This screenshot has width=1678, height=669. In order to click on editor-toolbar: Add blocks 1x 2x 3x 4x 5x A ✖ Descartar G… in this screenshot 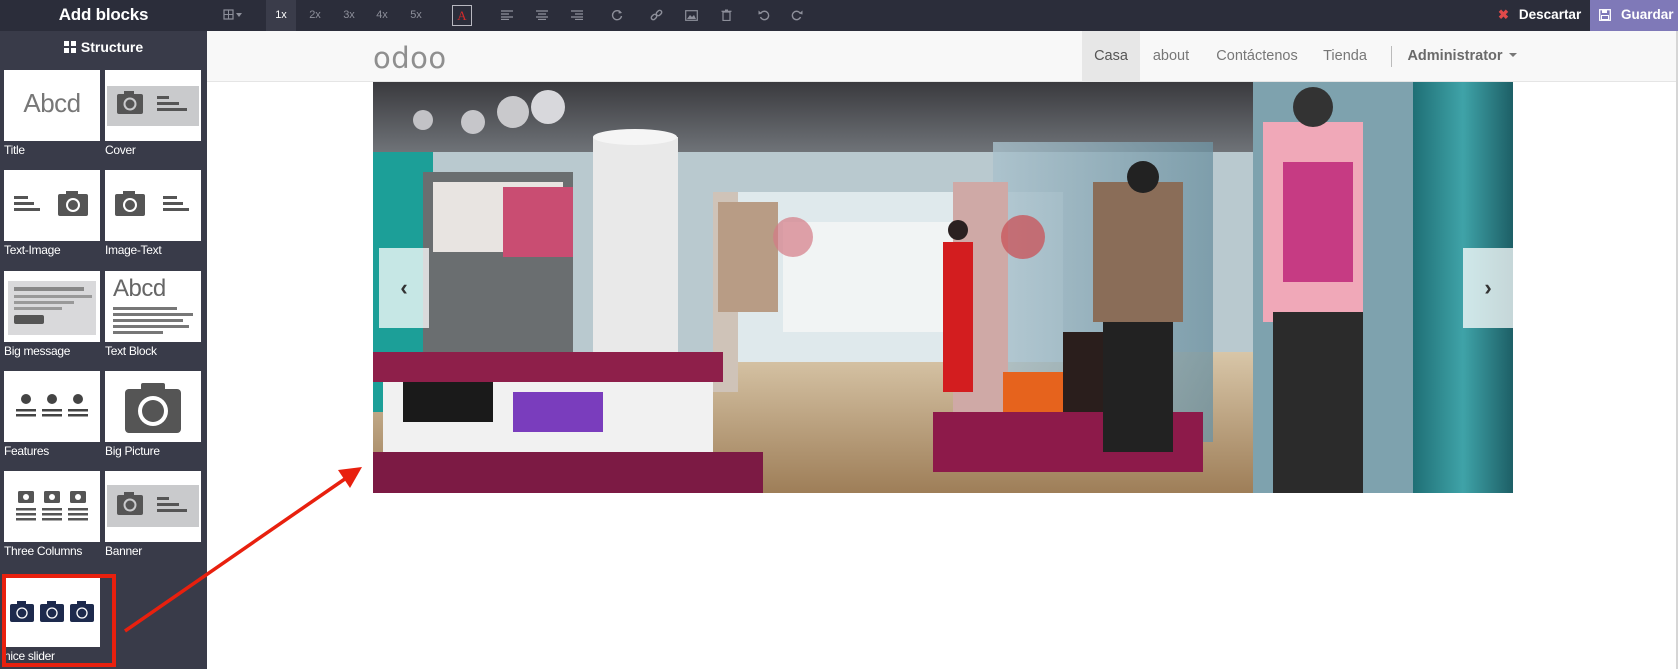, I will do `click(839, 15)`.